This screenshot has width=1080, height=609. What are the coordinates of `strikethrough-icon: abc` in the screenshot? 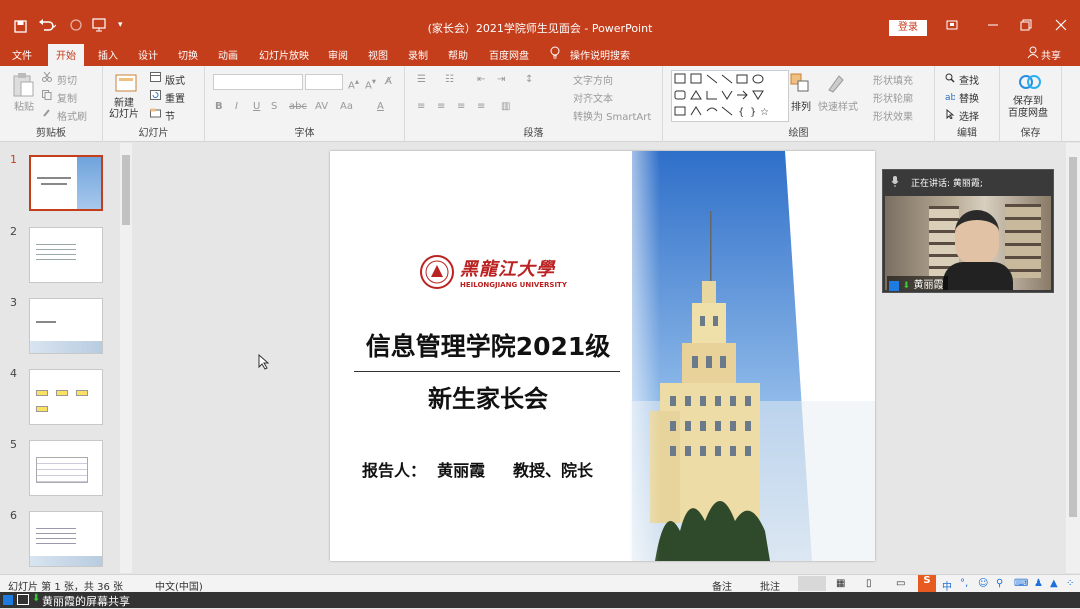 It's located at (298, 106).